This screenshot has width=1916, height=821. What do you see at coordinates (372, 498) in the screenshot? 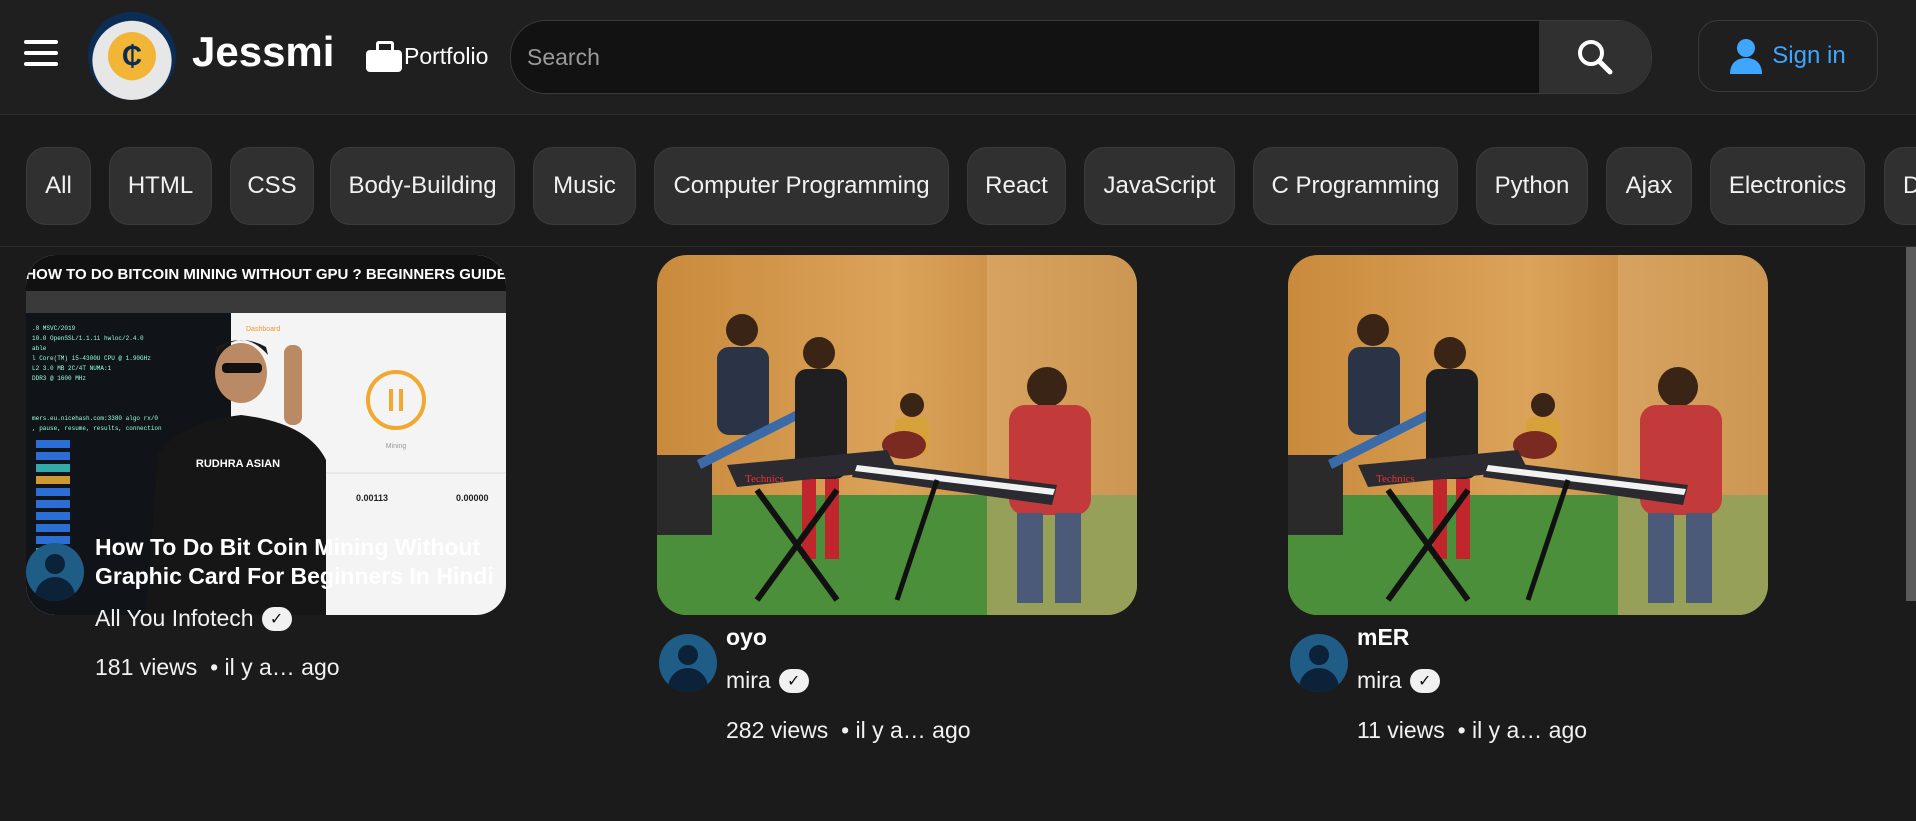
I see `thumb-stat-rate: 0.00113` at bounding box center [372, 498].